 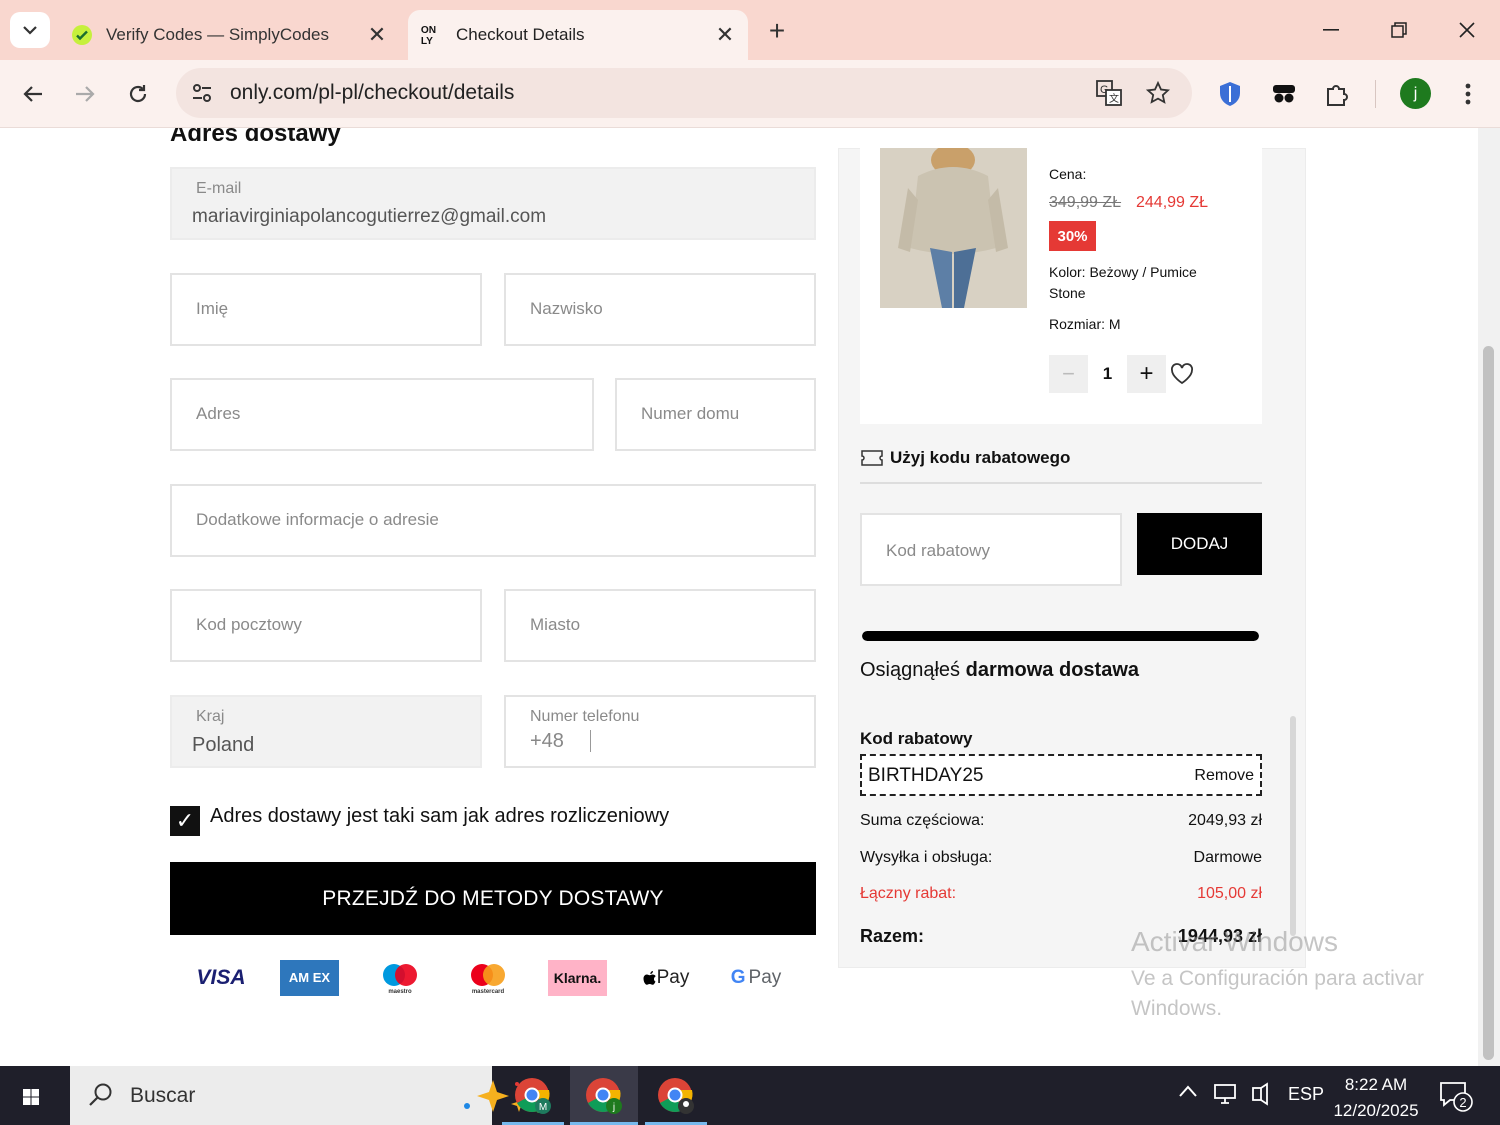 What do you see at coordinates (1284, 94) in the screenshot?
I see `incognito-extension-icon` at bounding box center [1284, 94].